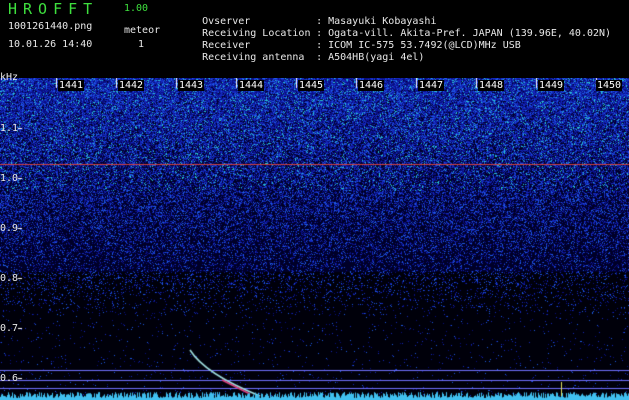 Image resolution: width=629 pixels, height=400 pixels. I want to click on time-label: 1449, so click(551, 85).